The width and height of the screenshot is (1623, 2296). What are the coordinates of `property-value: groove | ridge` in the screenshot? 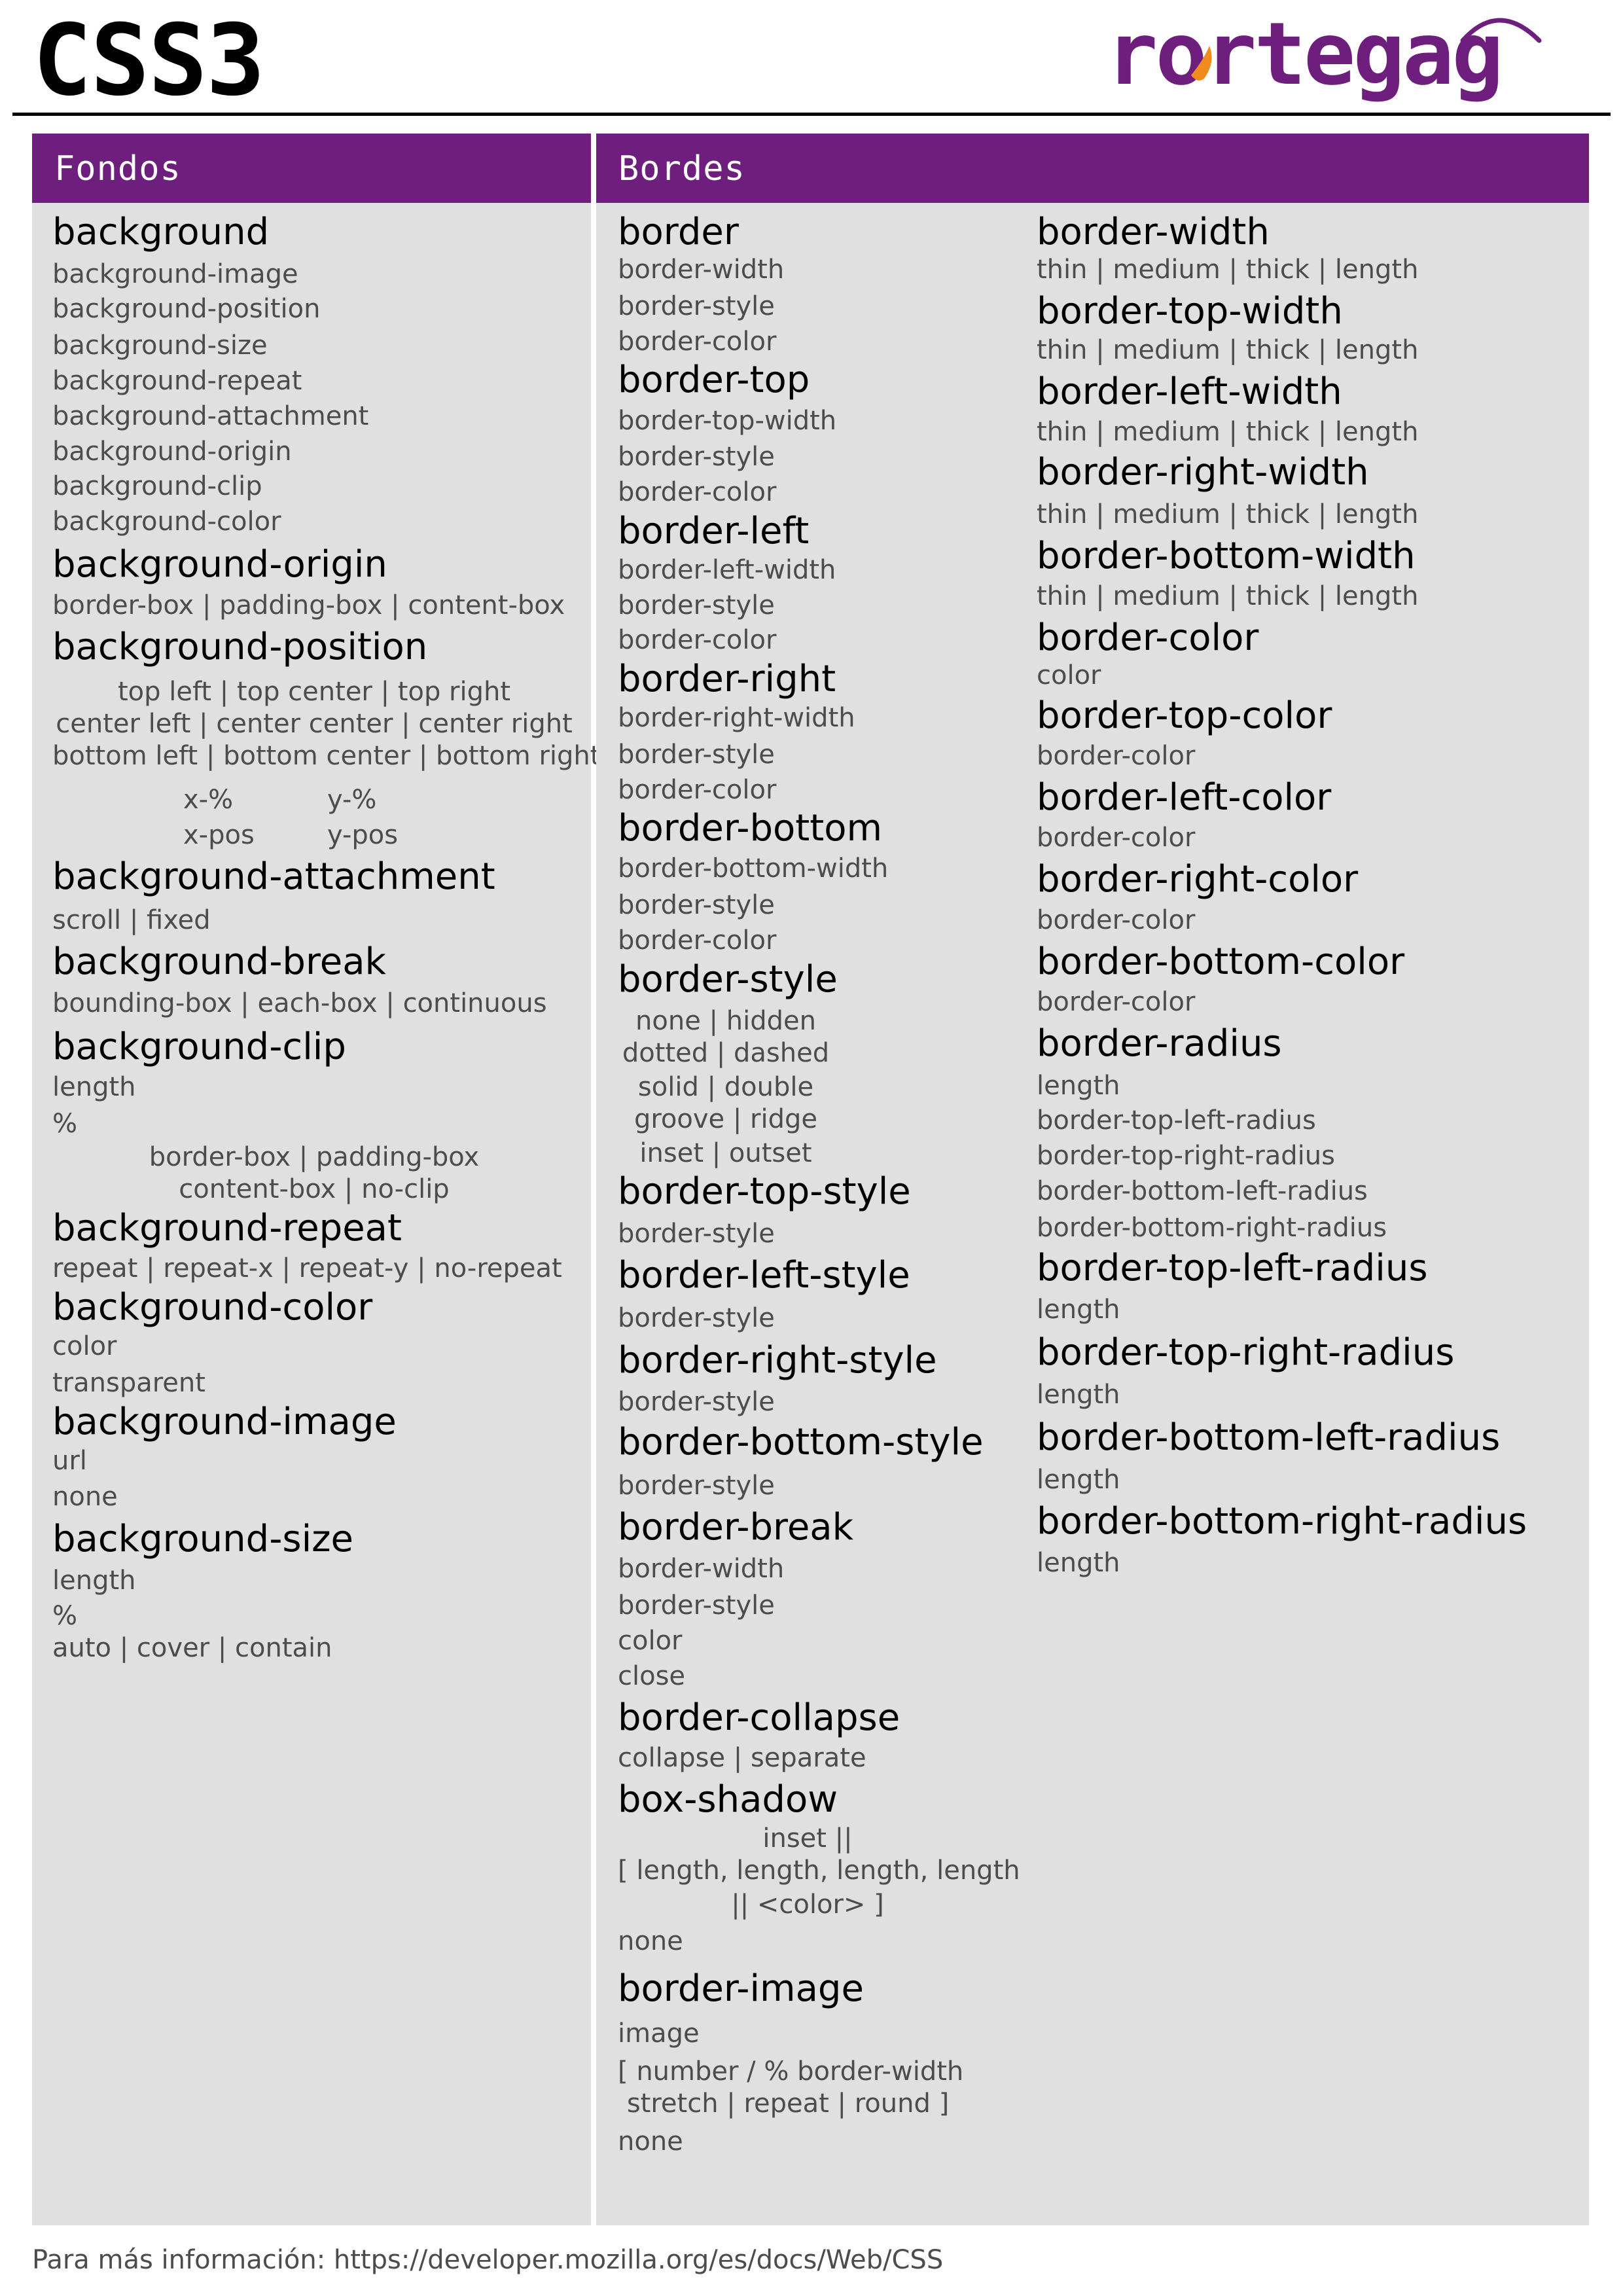 It's located at (725, 1119).